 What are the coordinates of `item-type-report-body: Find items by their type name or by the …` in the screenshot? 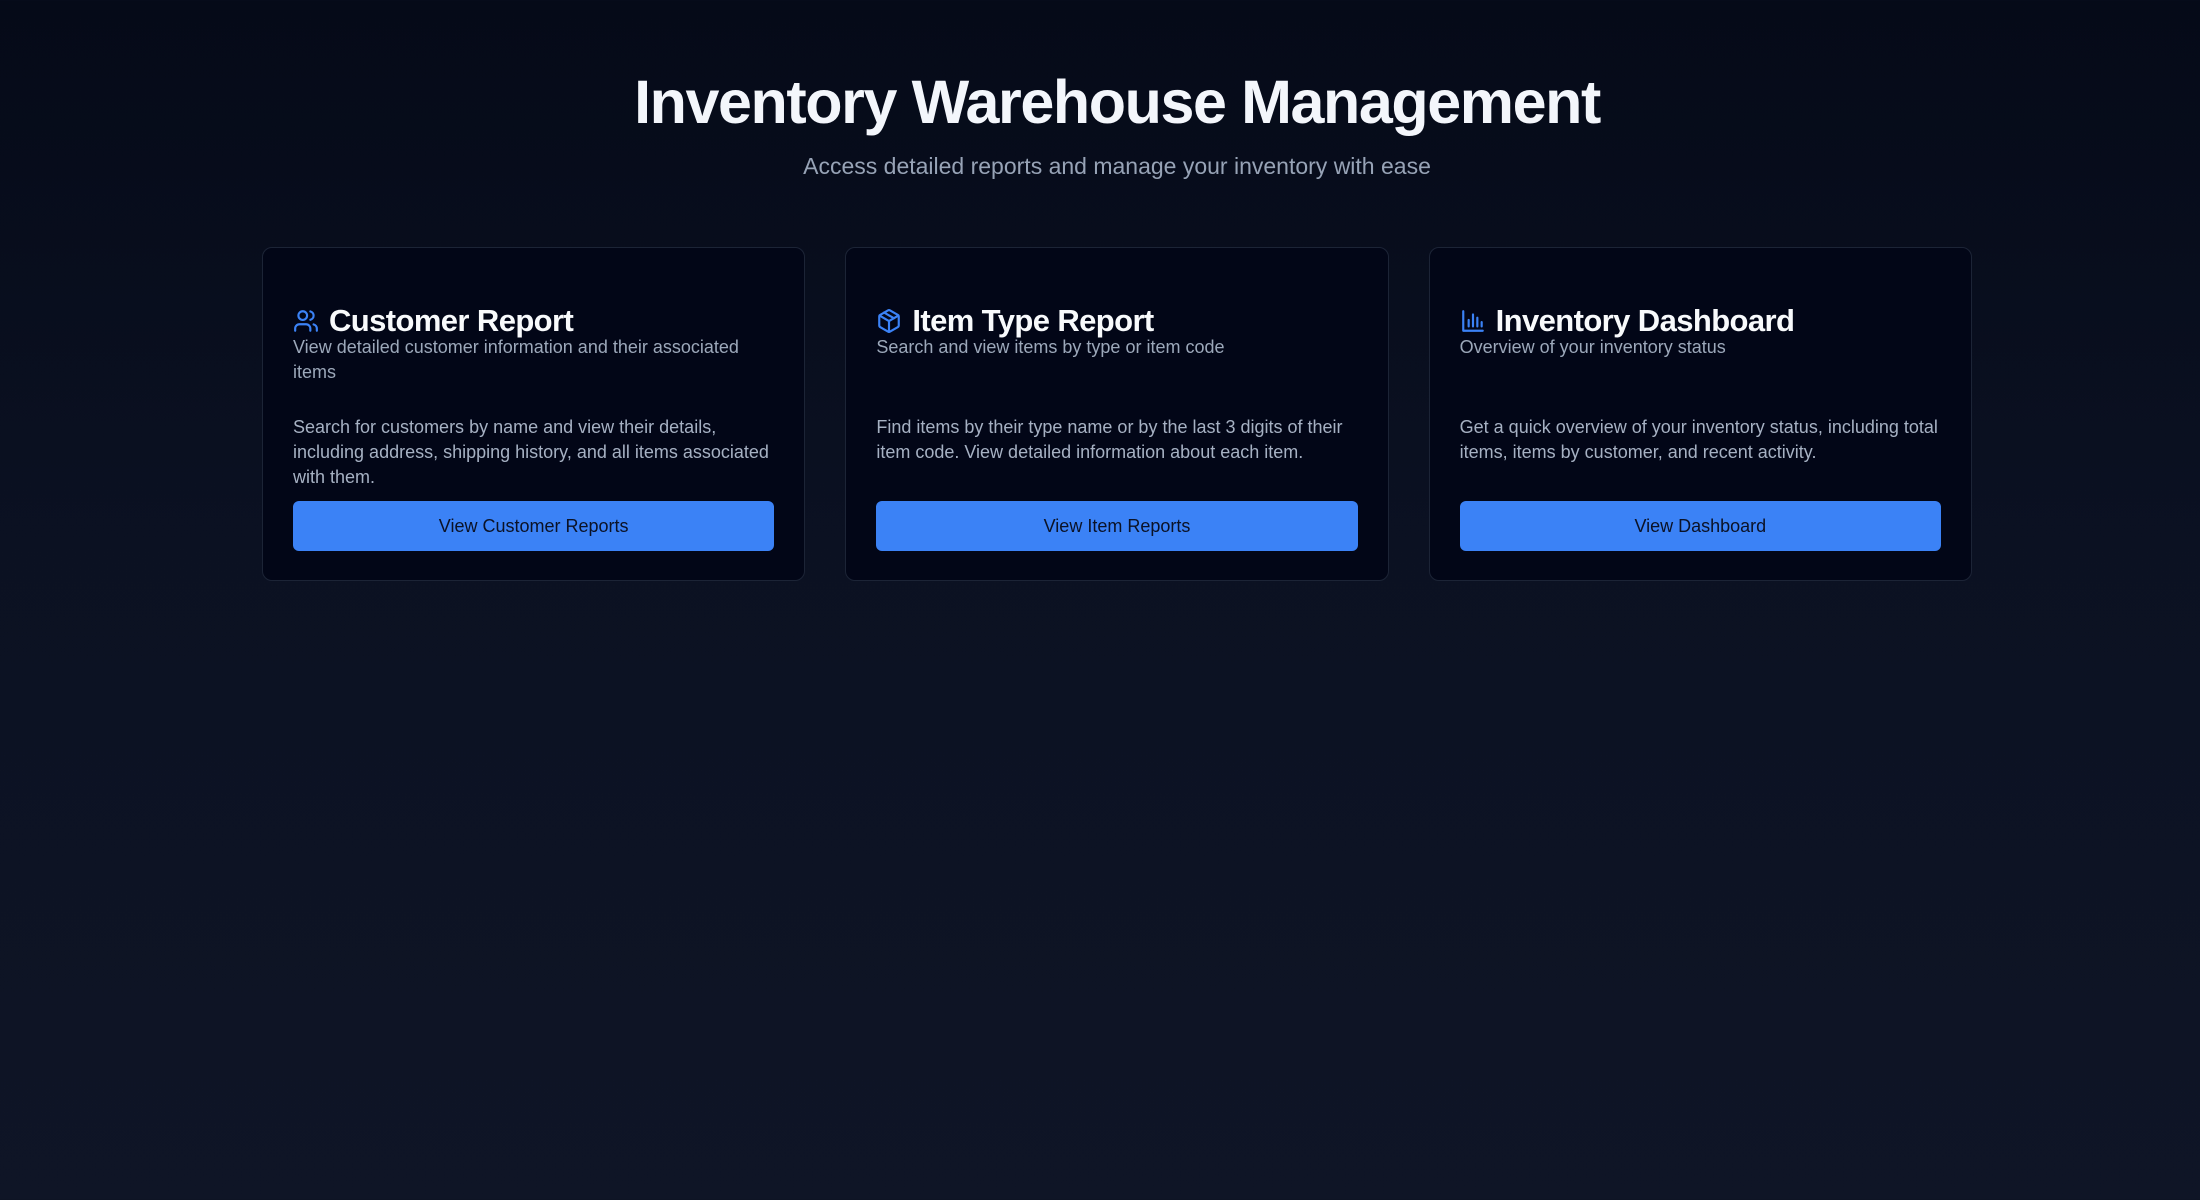 It's located at (1109, 439).